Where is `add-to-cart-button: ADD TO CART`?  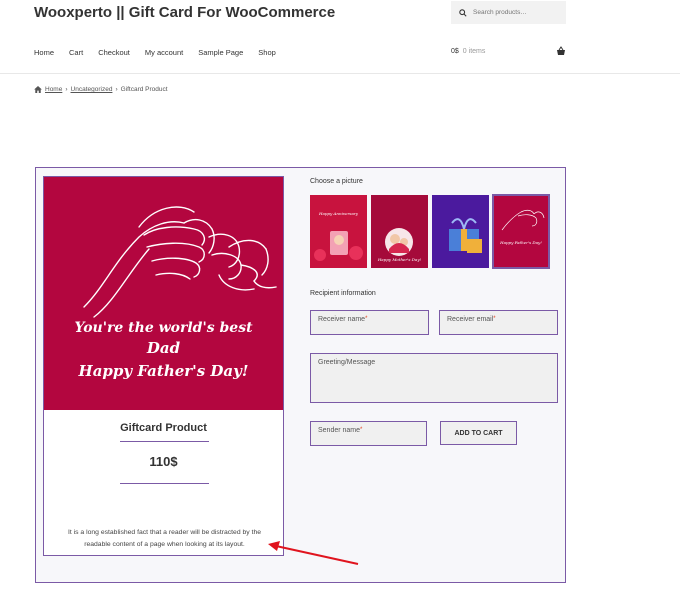
add-to-cart-button: ADD TO CART is located at coordinates (478, 433).